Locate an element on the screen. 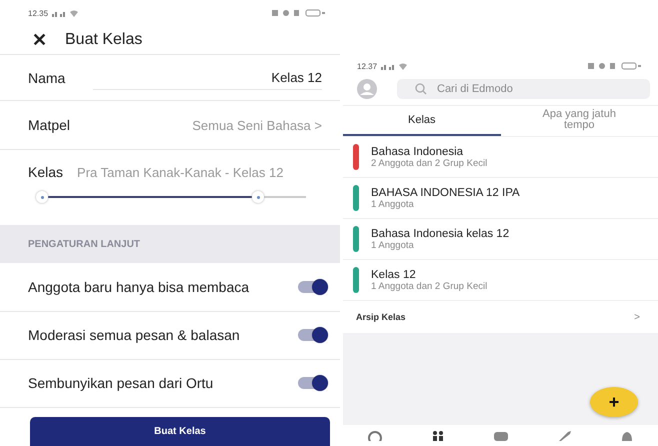  message-icon is located at coordinates (500, 435).